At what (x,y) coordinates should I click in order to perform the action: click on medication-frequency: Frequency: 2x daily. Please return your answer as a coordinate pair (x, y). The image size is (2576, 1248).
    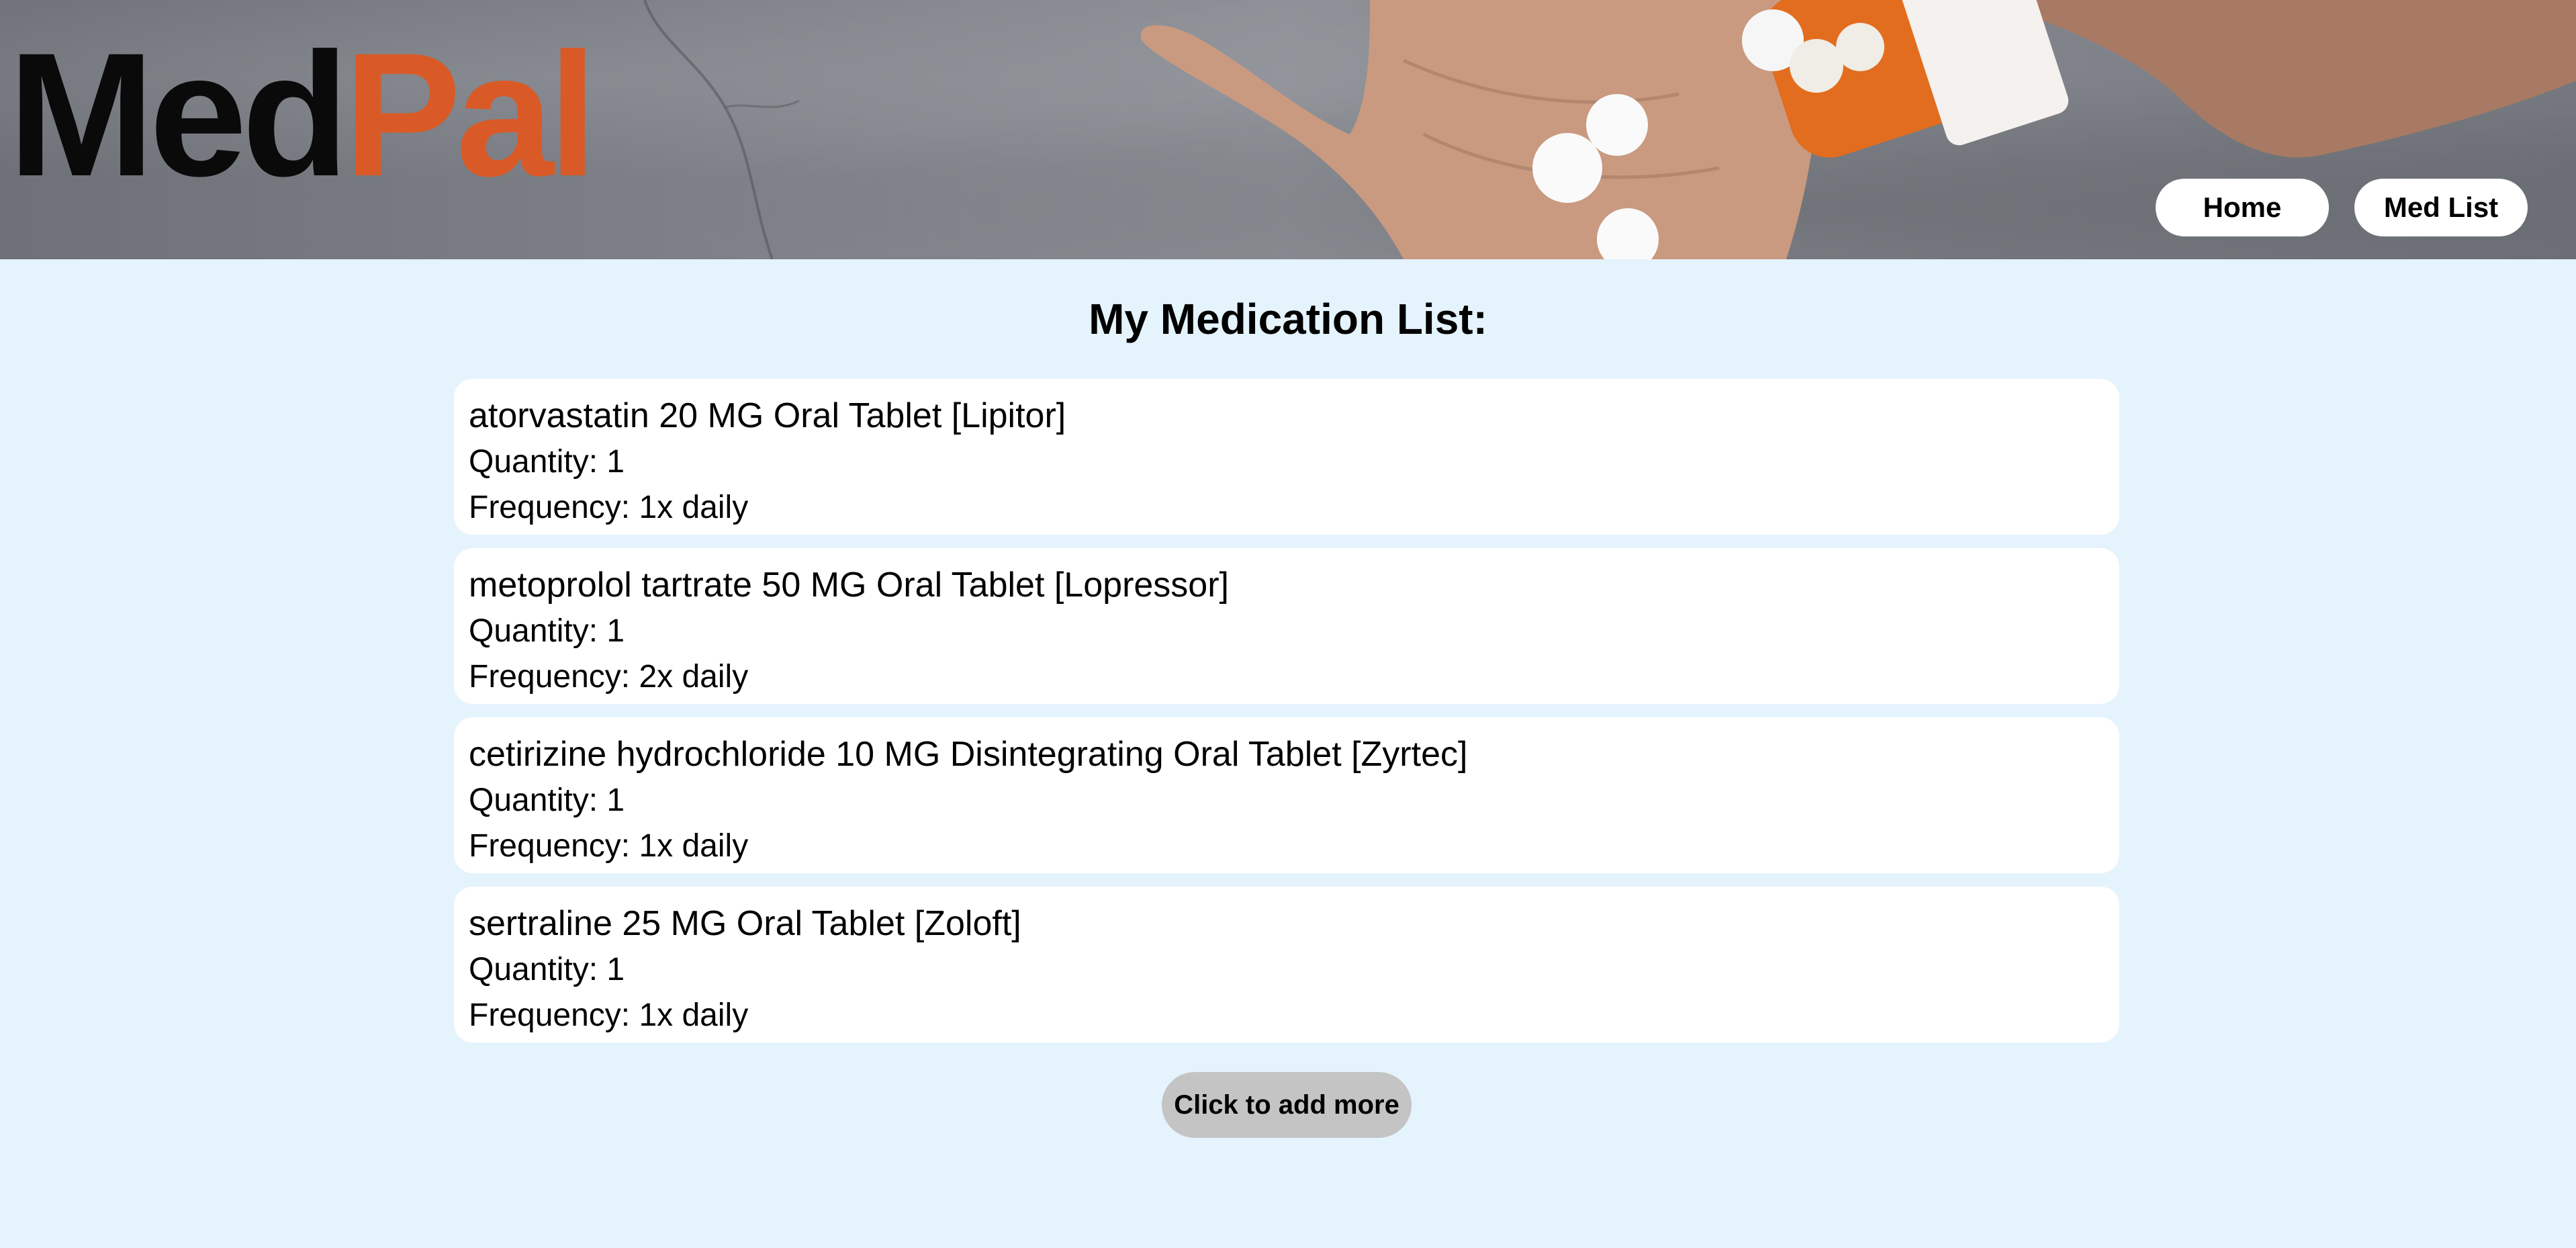
    Looking at the image, I should click on (609, 677).